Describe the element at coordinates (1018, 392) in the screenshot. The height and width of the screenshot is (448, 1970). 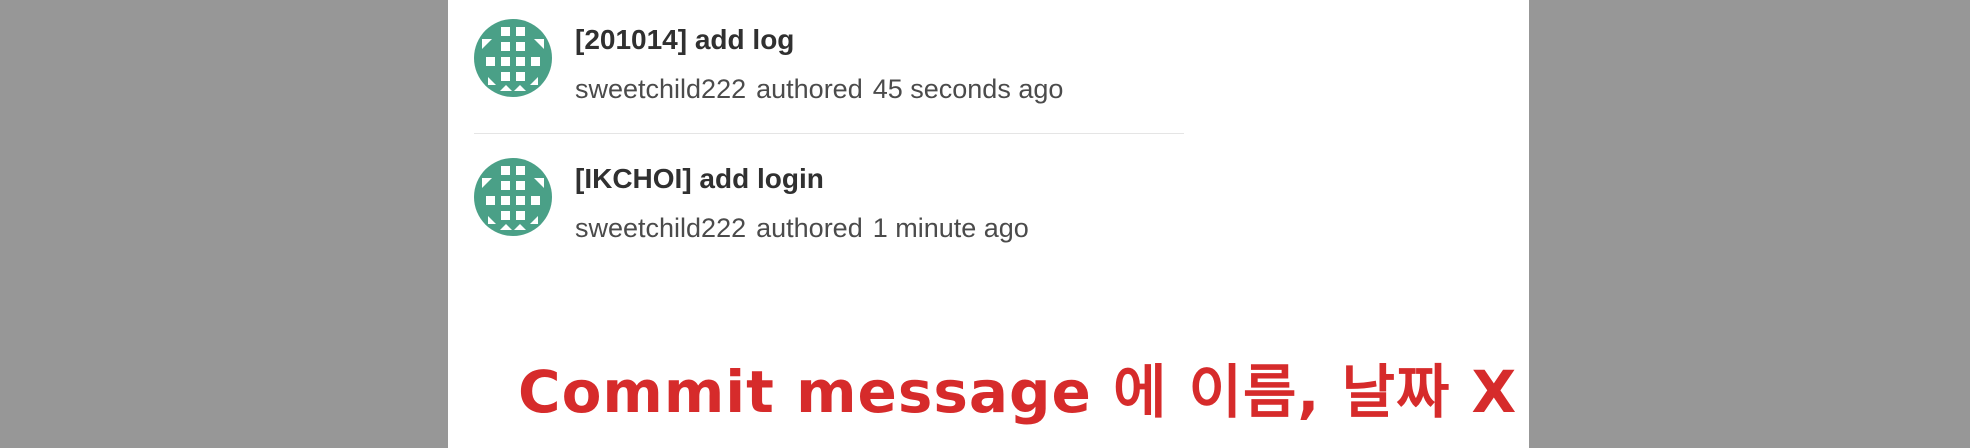
I see `annotation-text: Commit message 에 이름, 날짜 X` at that location.